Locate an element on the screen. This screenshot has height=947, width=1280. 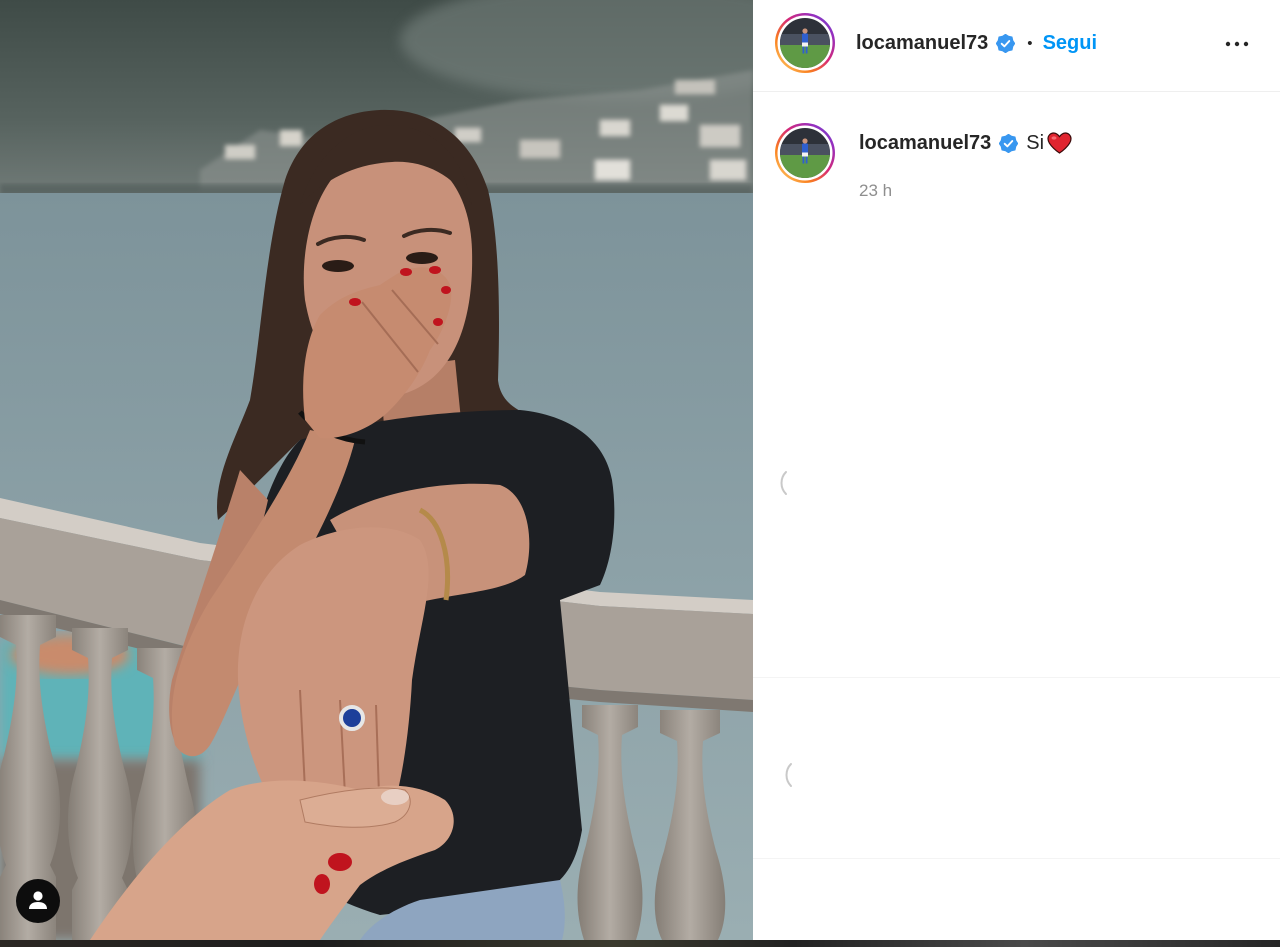
user-tag-icon is located at coordinates (38, 901).